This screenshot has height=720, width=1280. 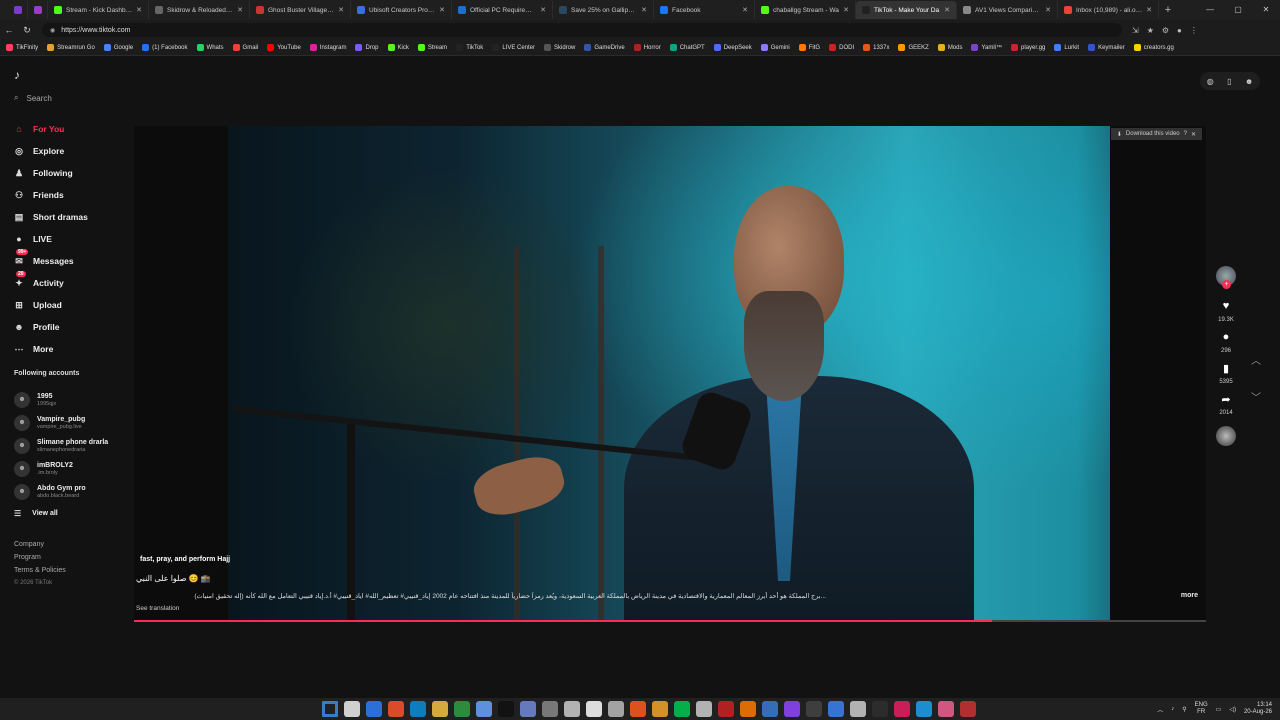 I want to click on bookmark-gamedrive: GameDrive, so click(x=604, y=47).